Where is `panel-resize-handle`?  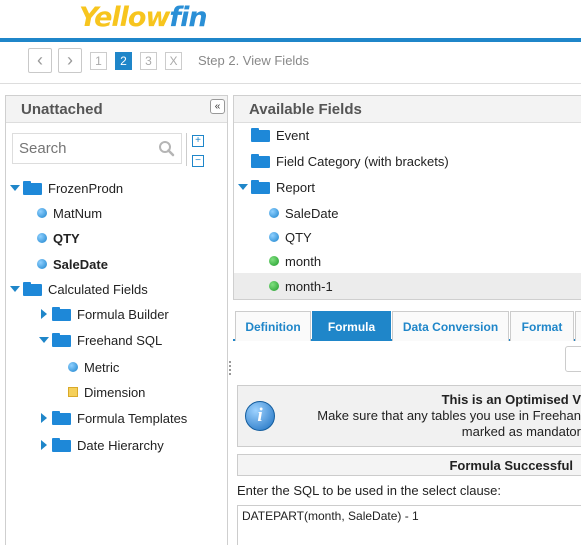 panel-resize-handle is located at coordinates (230, 368).